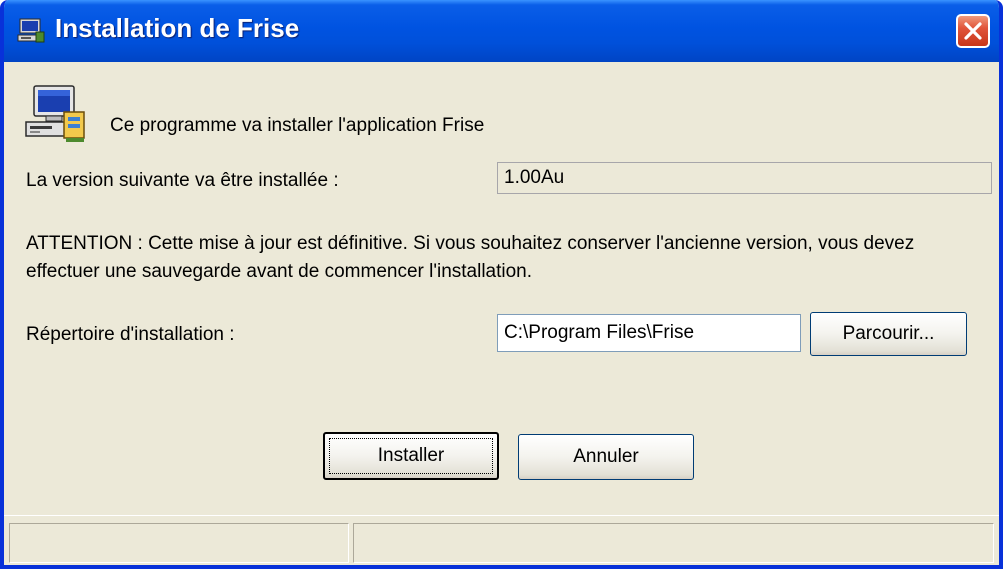 This screenshot has width=1003, height=569. What do you see at coordinates (673, 543) in the screenshot?
I see `status-pane-right` at bounding box center [673, 543].